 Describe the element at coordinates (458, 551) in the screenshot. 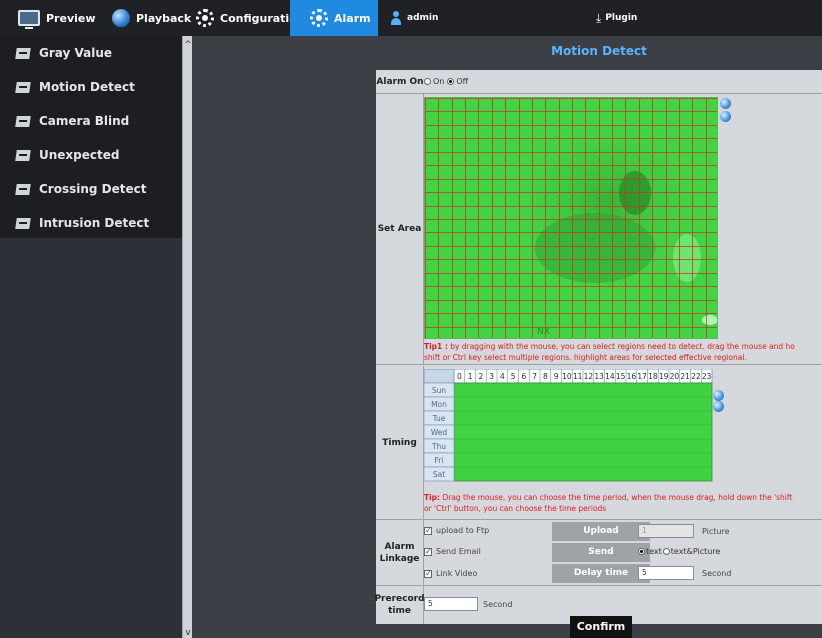

I see `send-email-label: Send Email` at that location.